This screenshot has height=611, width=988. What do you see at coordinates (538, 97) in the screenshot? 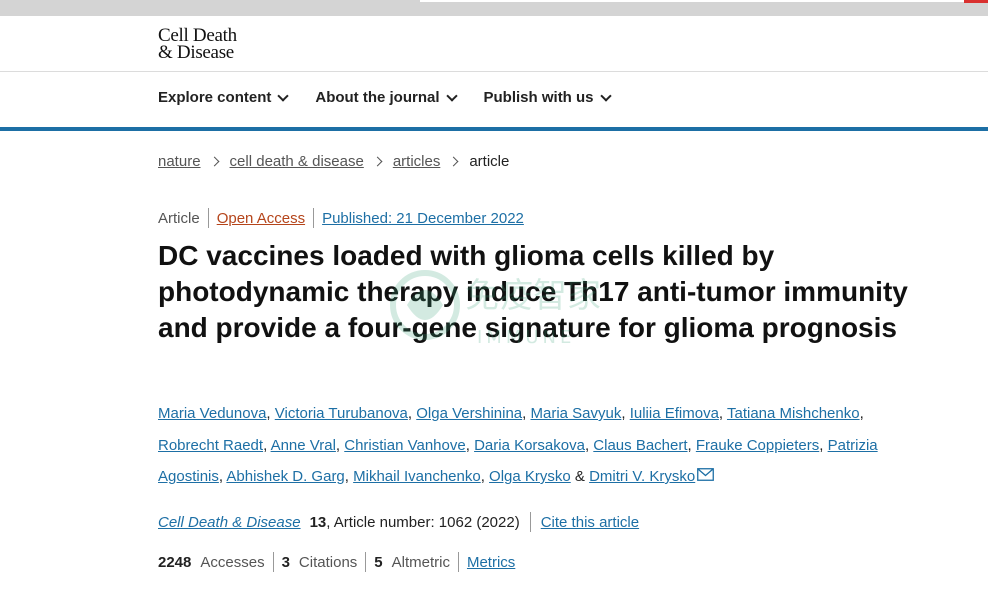
I see `nav-publish-with-us-label: Publish with us` at bounding box center [538, 97].